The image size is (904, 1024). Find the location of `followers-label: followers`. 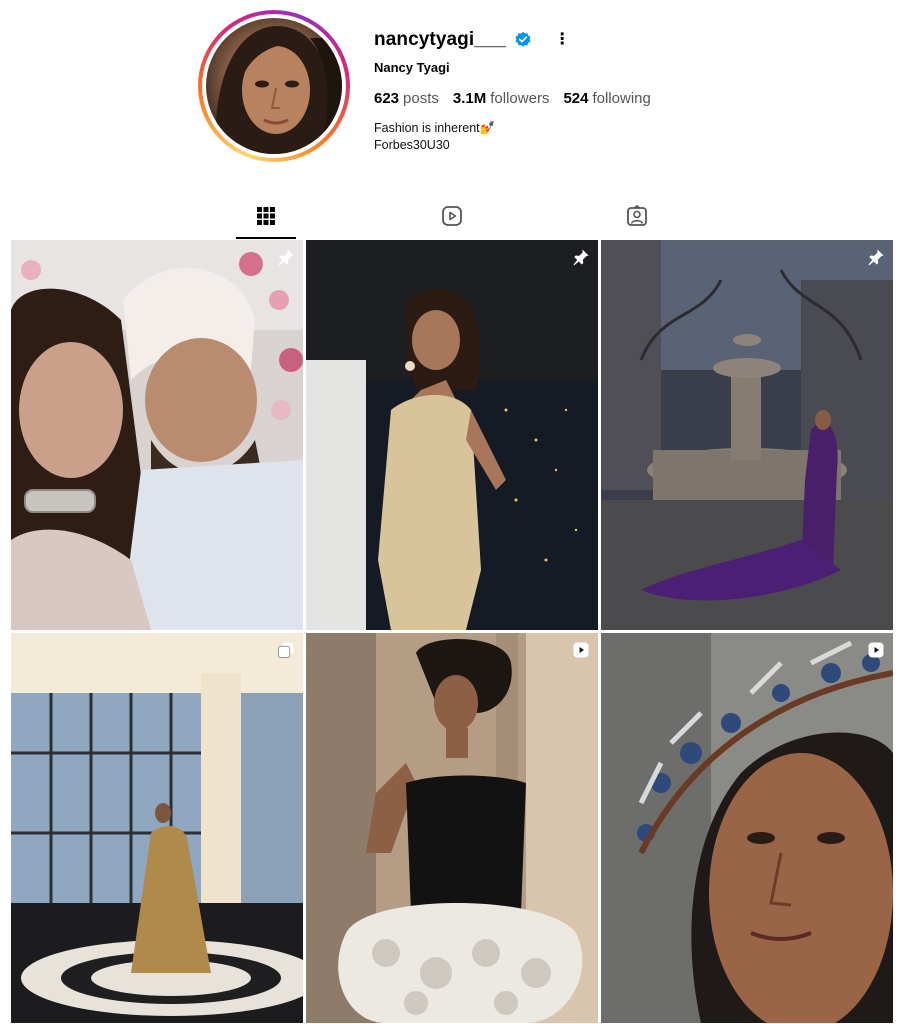

followers-label: followers is located at coordinates (520, 98).